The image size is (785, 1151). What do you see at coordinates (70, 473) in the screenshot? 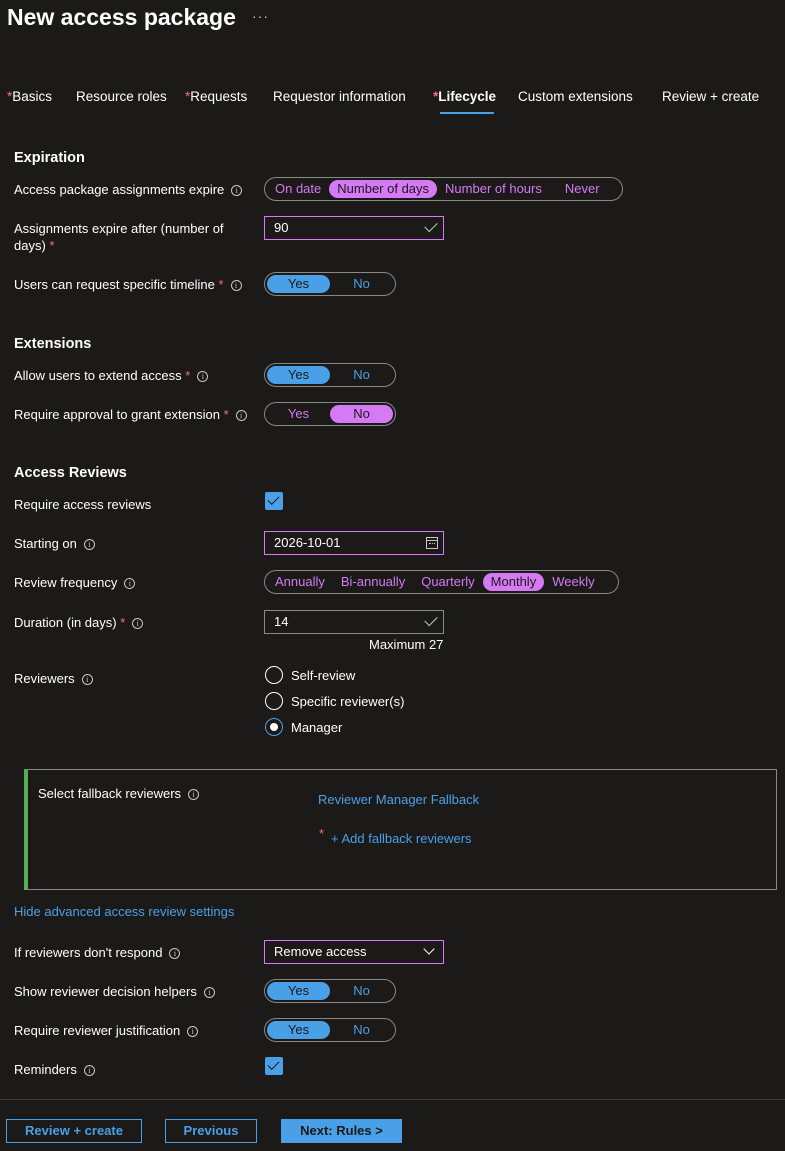
I see `access-reviews-heading: Access Reviews` at bounding box center [70, 473].